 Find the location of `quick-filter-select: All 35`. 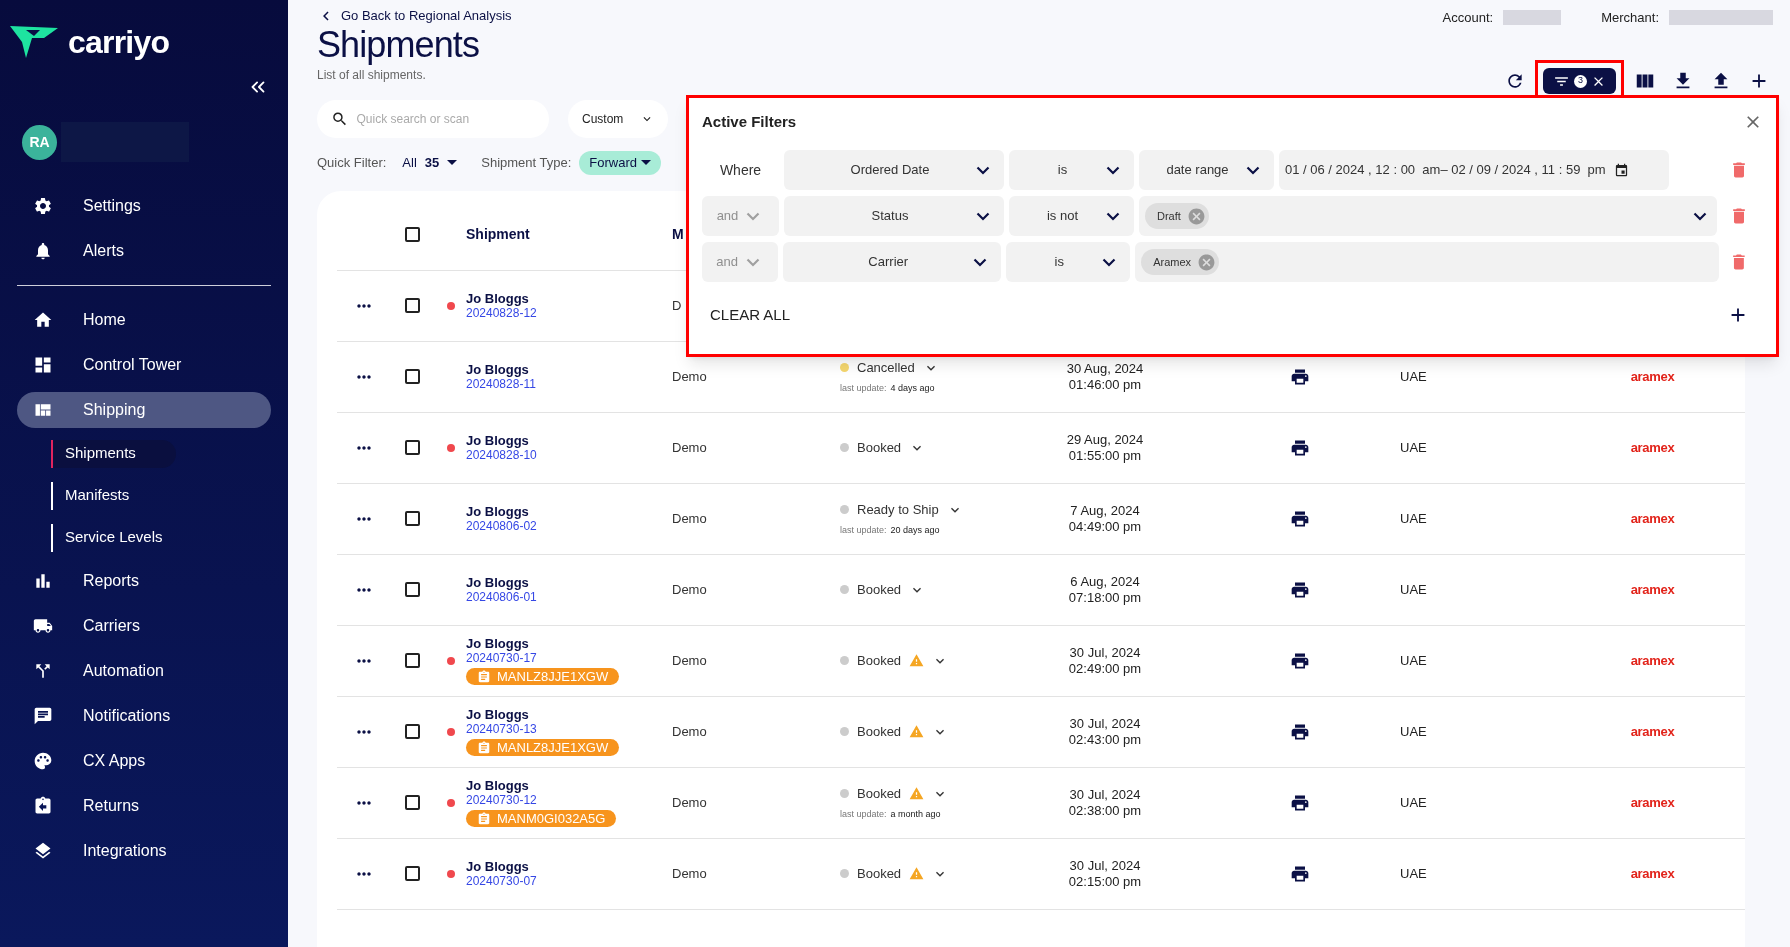

quick-filter-select: All 35 is located at coordinates (430, 162).